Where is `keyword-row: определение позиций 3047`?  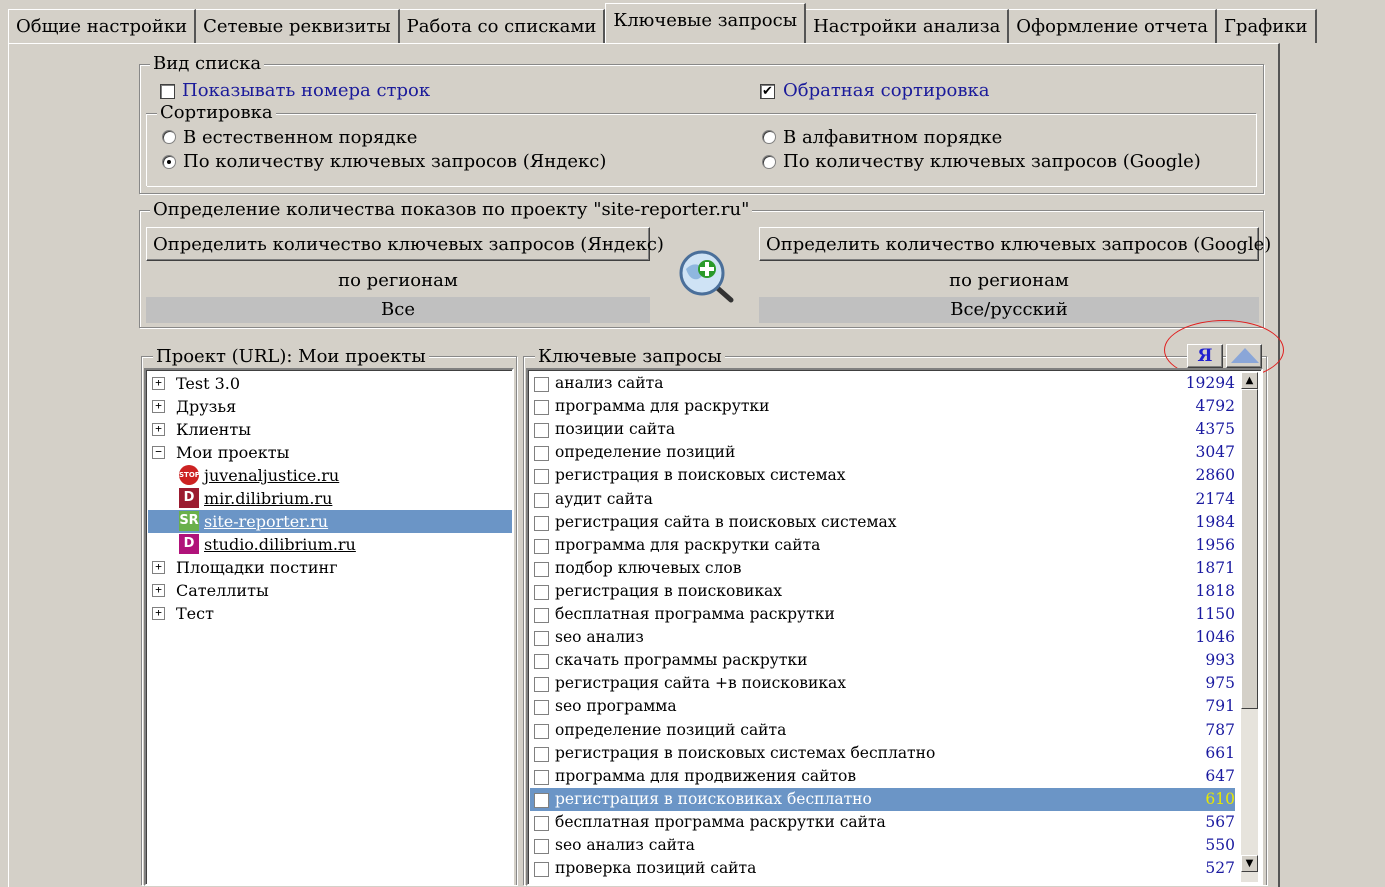
keyword-row: определение позиций 3047 is located at coordinates (882, 452).